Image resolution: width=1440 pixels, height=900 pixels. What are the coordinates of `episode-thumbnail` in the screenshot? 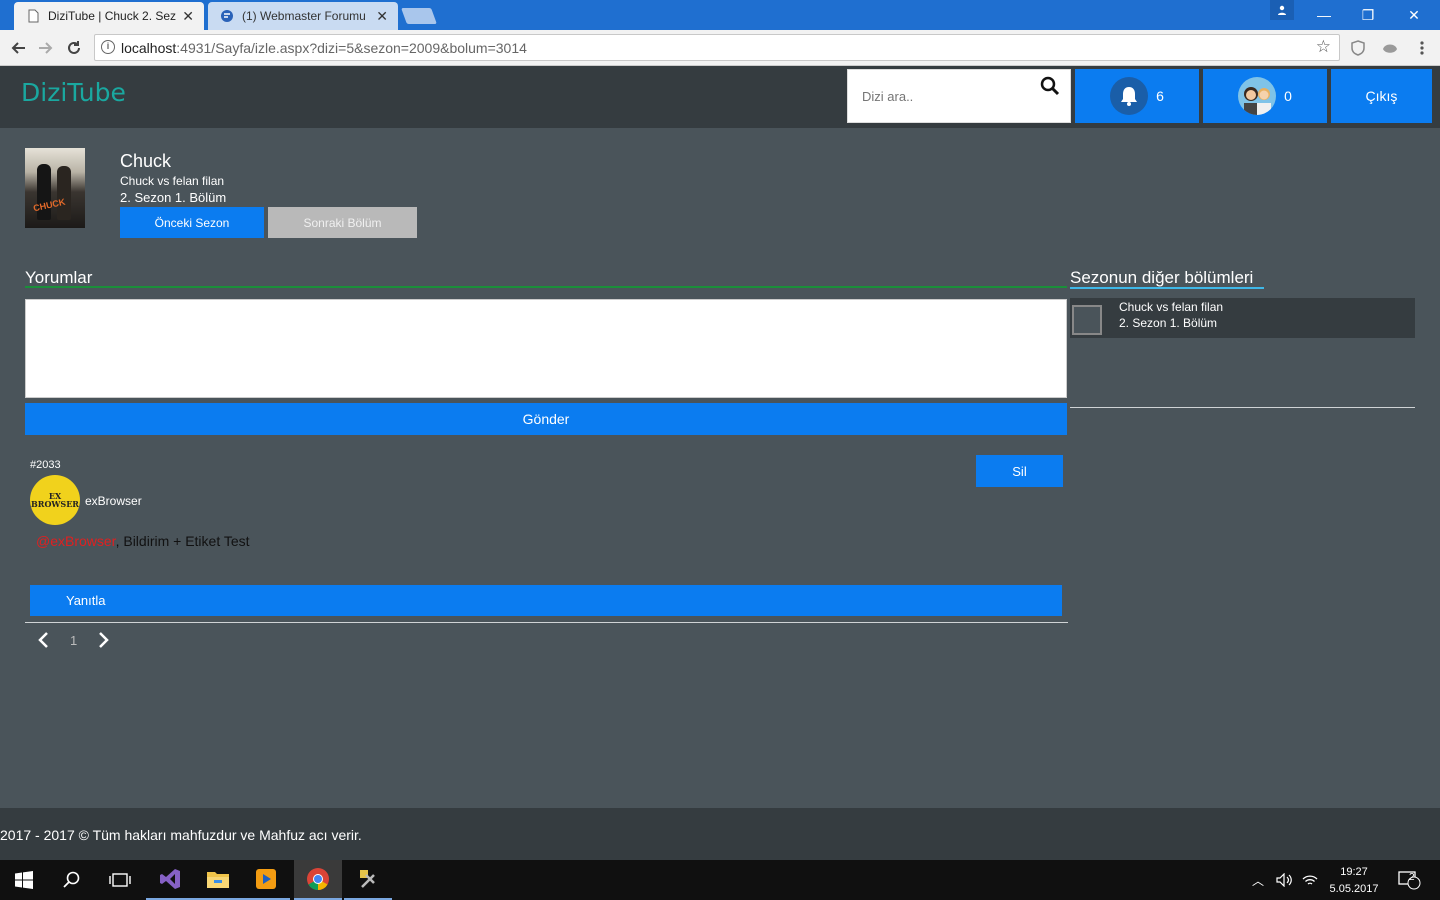 It's located at (1087, 320).